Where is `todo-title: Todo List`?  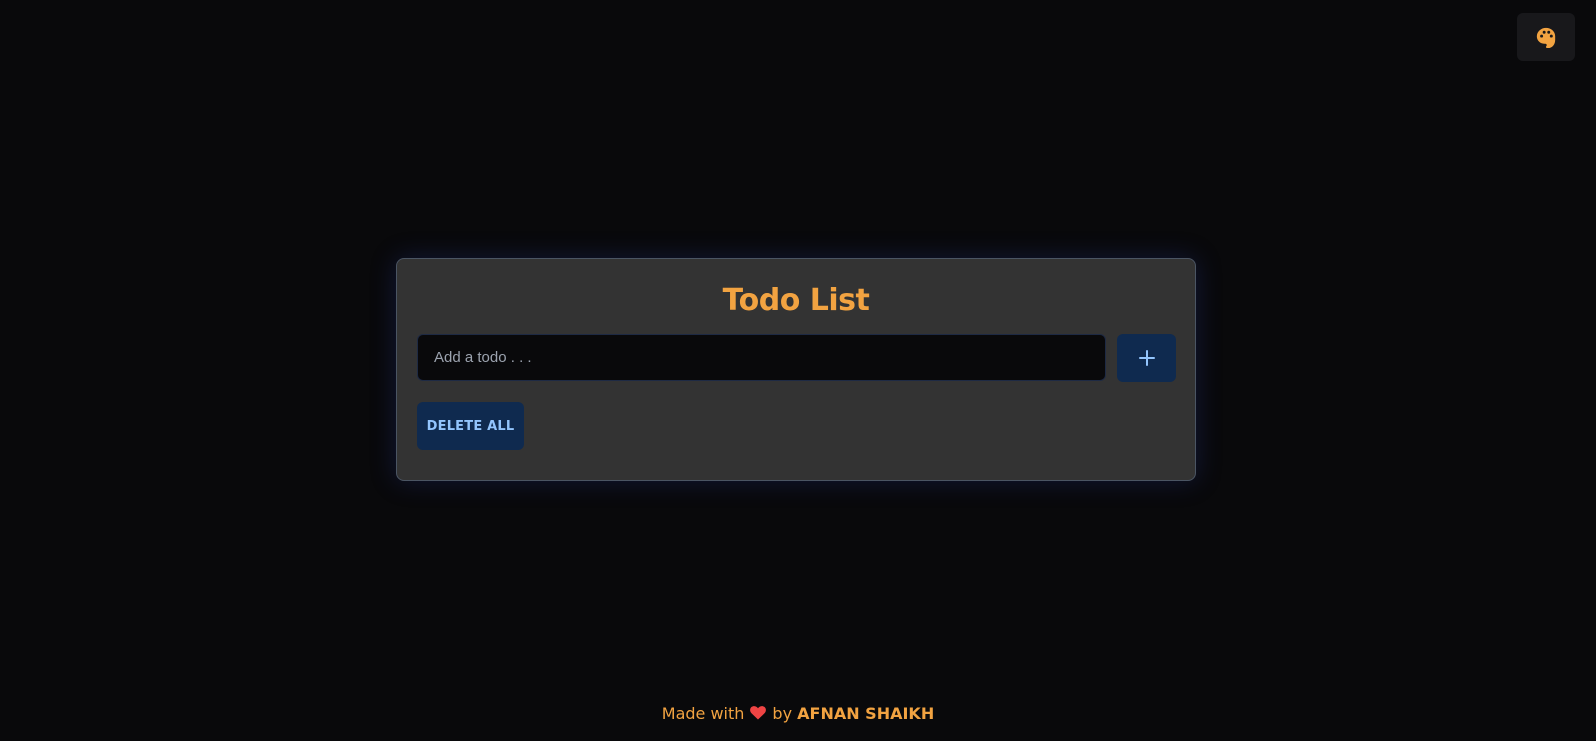 todo-title: Todo List is located at coordinates (796, 300).